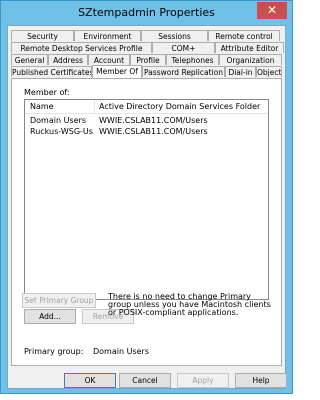  Describe the element at coordinates (183, 71) in the screenshot. I see `tab-password-replication: Password Replication` at that location.